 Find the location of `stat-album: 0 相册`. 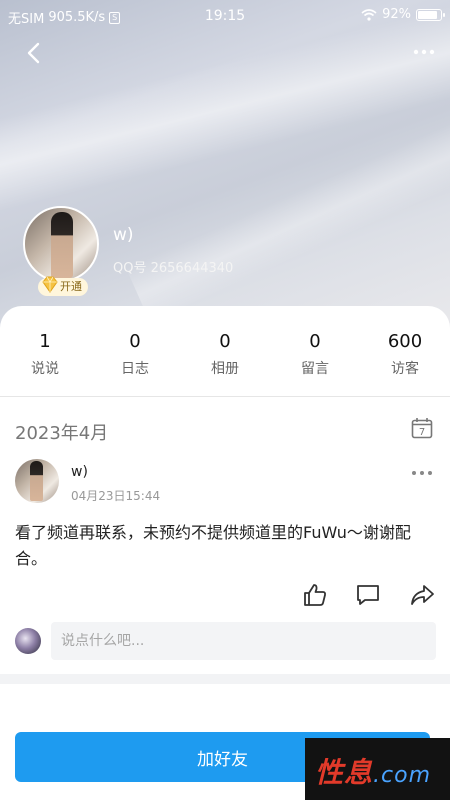

stat-album: 0 相册 is located at coordinates (225, 354).